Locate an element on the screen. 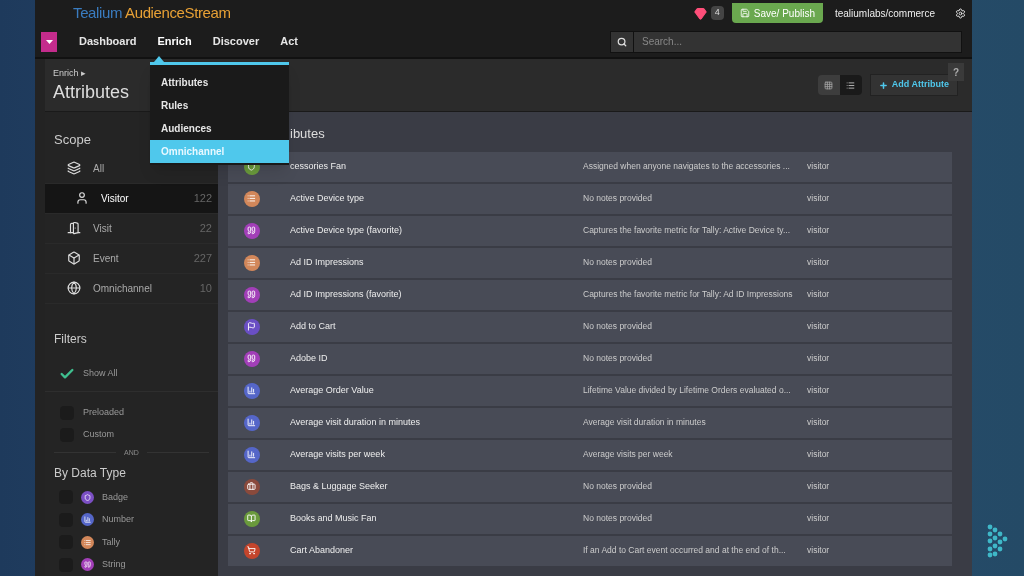 The width and height of the screenshot is (1024, 576). help-button: ? is located at coordinates (956, 72).